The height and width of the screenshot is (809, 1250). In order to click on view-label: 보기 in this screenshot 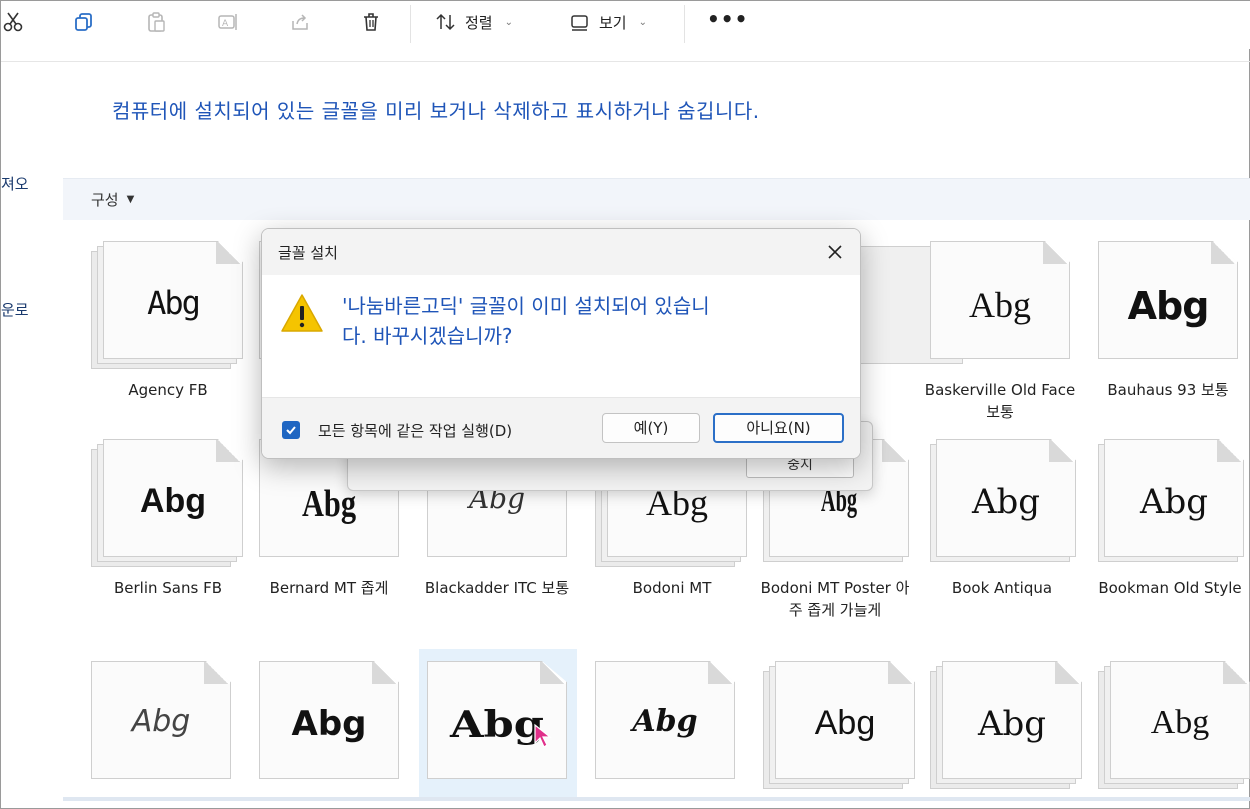, I will do `click(613, 22)`.